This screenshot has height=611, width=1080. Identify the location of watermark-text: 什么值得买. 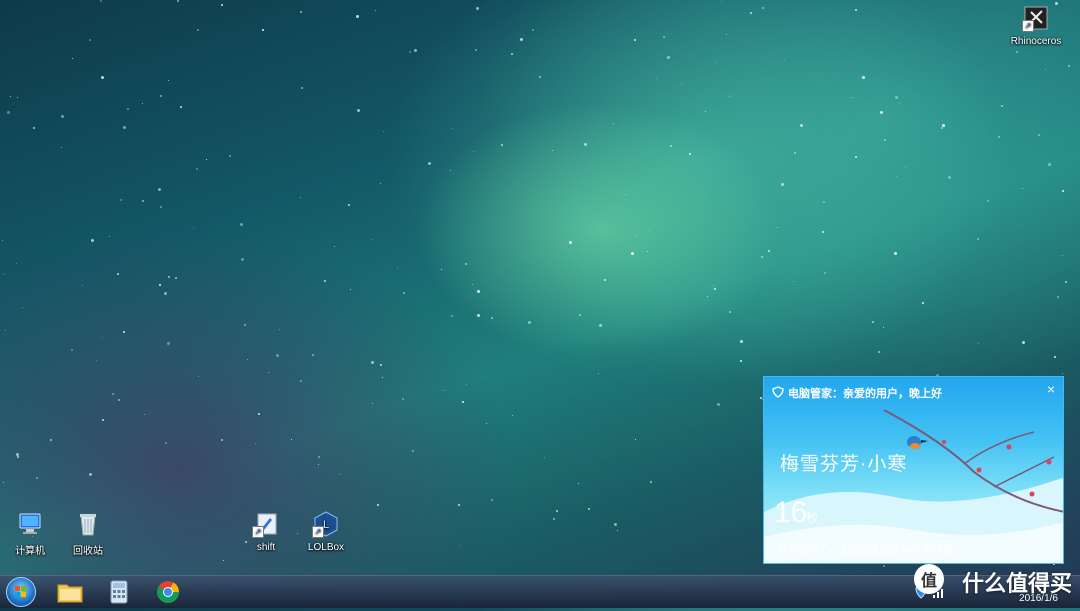
(1016, 583).